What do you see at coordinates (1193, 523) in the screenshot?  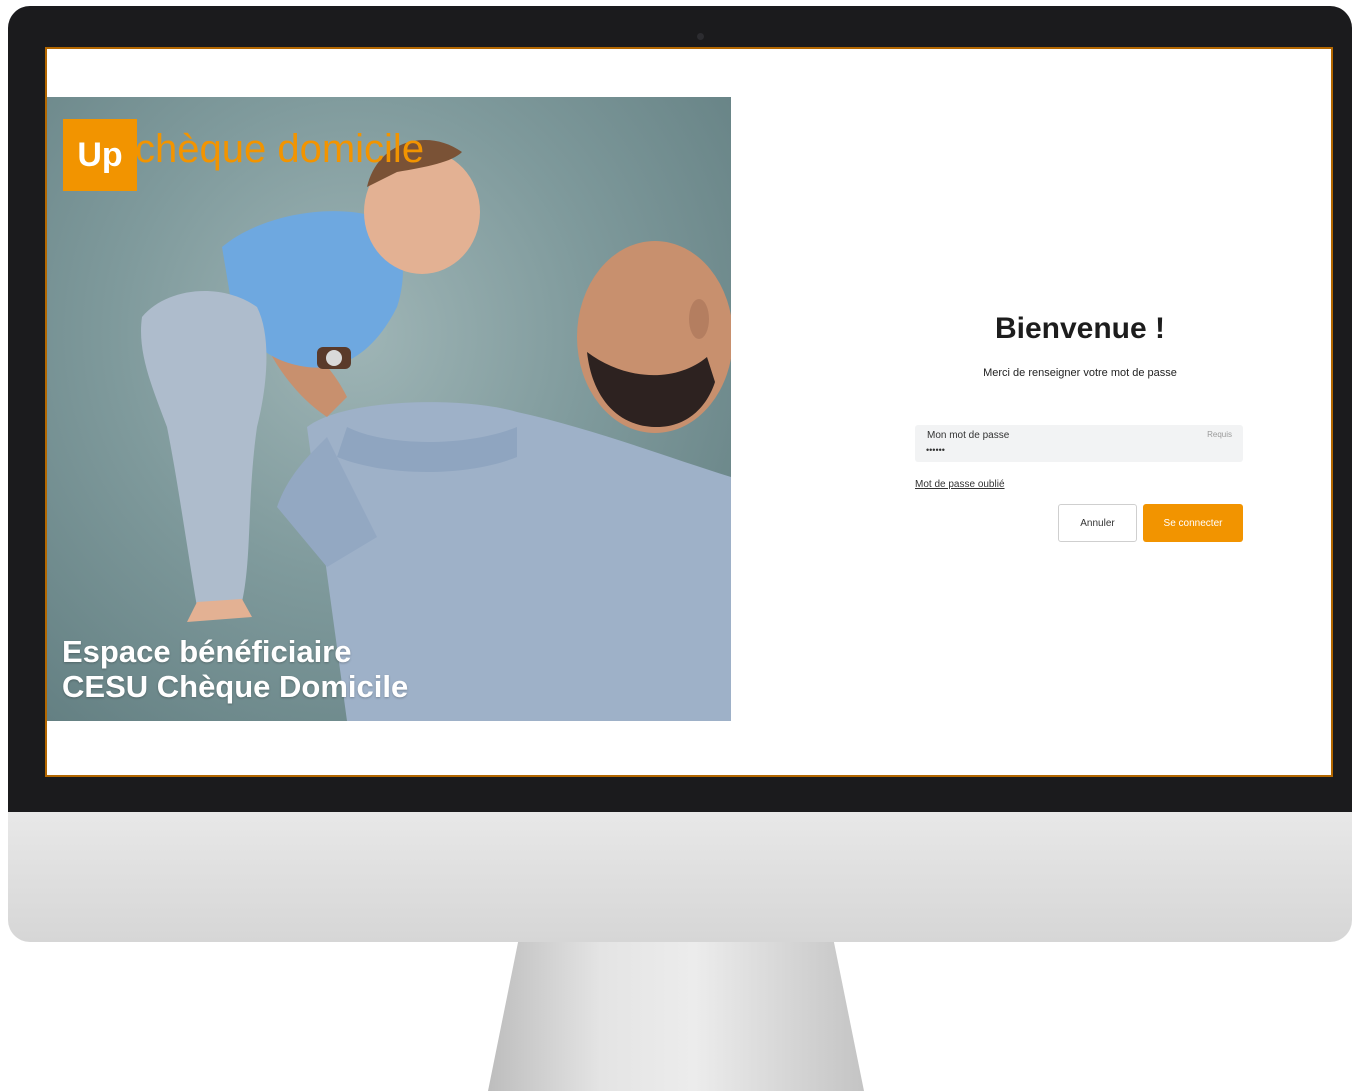 I see `login-button: Se connecter` at bounding box center [1193, 523].